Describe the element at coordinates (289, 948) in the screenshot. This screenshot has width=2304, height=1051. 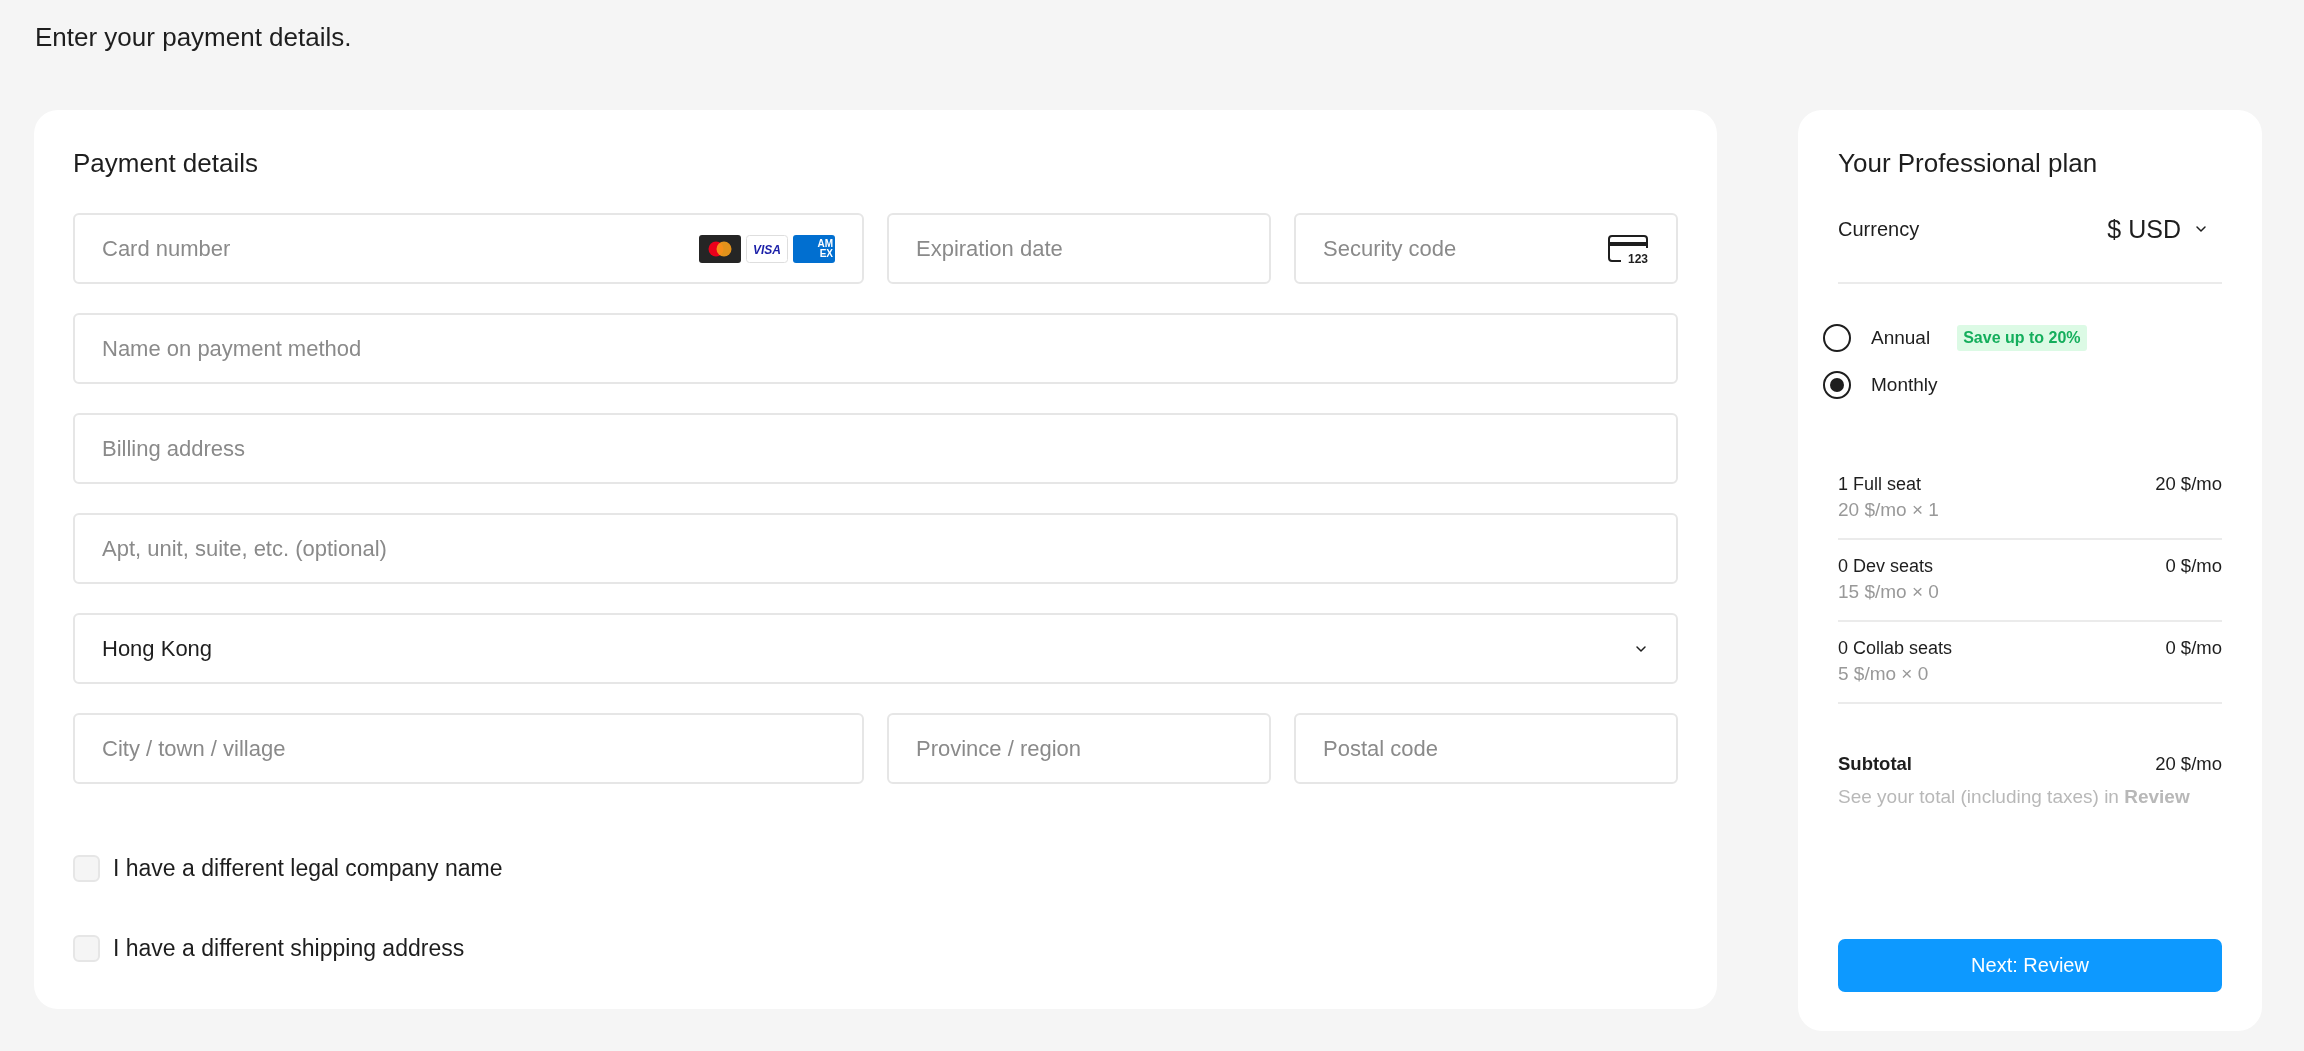
I see `checkbox-label: I have a different shipping address` at that location.